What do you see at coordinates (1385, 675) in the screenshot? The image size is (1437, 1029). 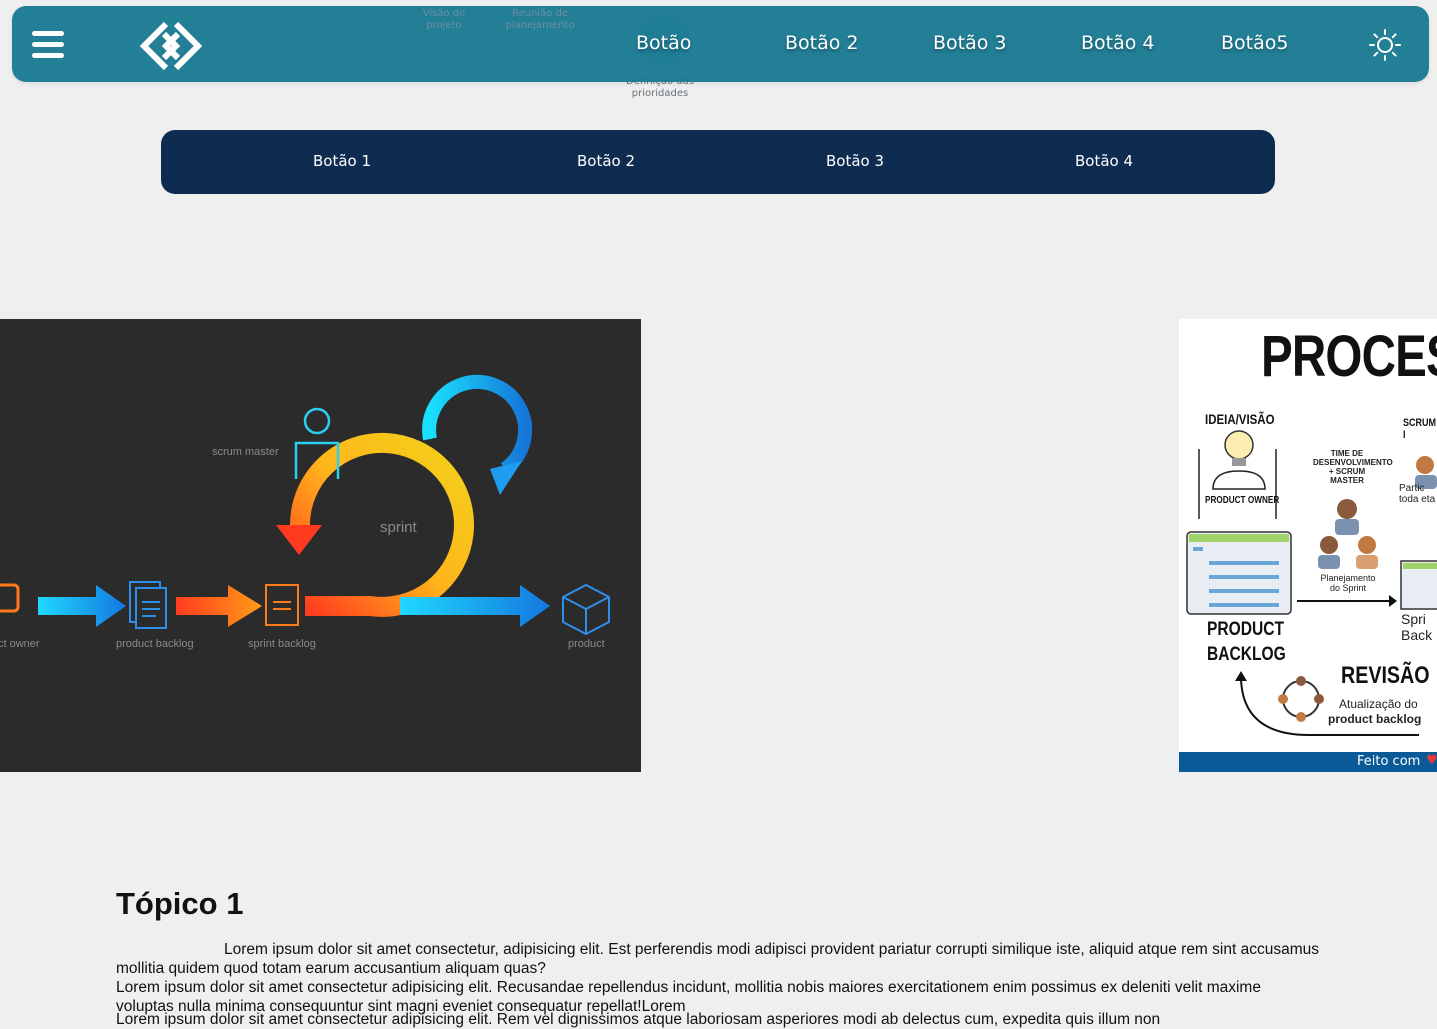 I see `revisao-label: REVISÃO` at bounding box center [1385, 675].